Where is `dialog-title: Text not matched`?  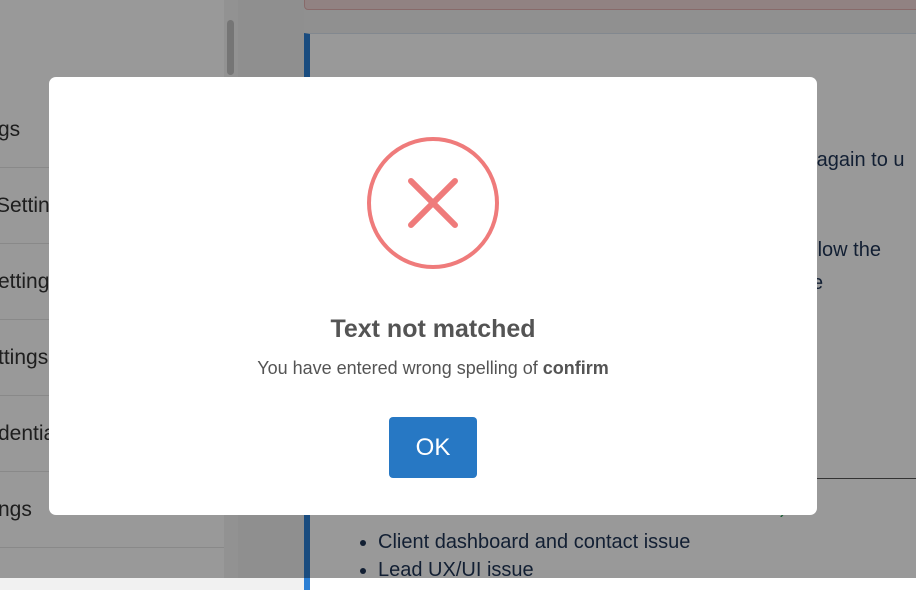 dialog-title: Text not matched is located at coordinates (433, 329).